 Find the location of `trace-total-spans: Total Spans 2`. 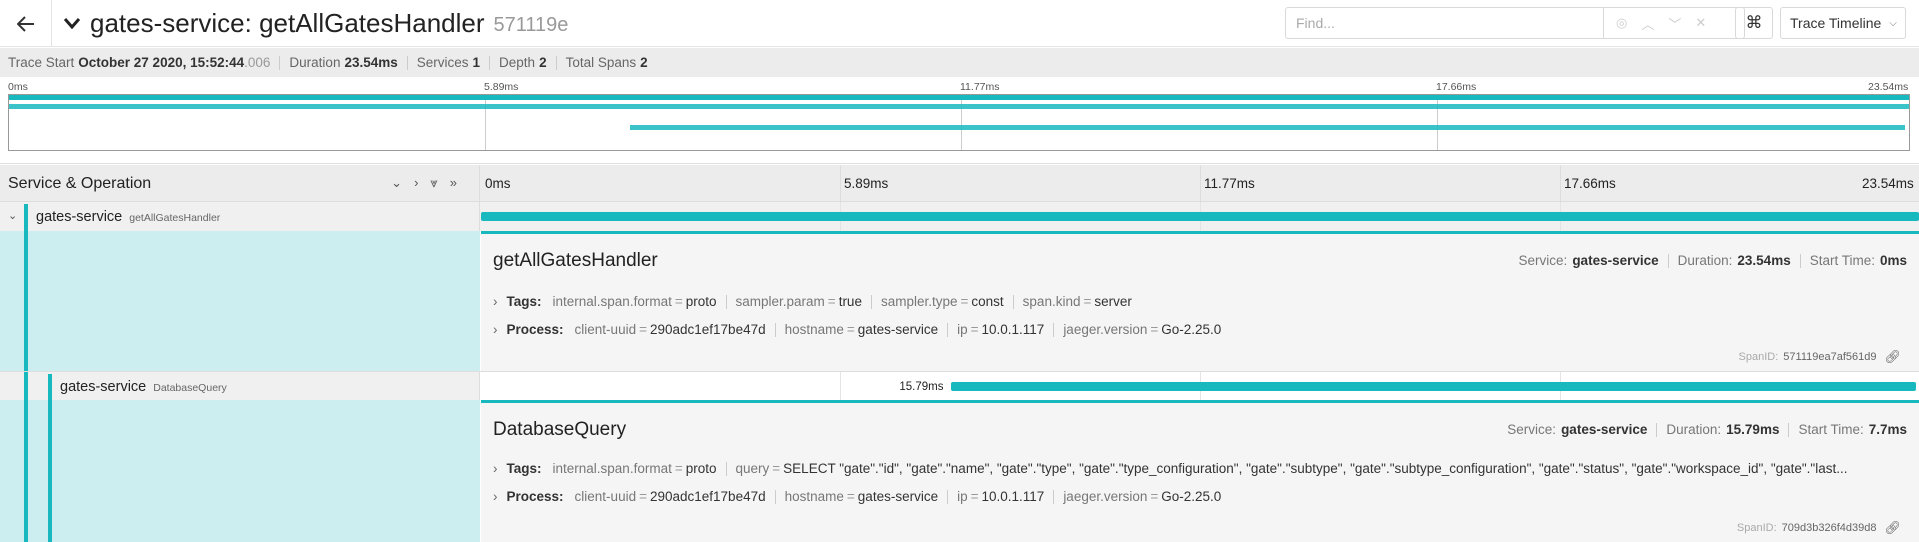

trace-total-spans: Total Spans 2 is located at coordinates (606, 62).